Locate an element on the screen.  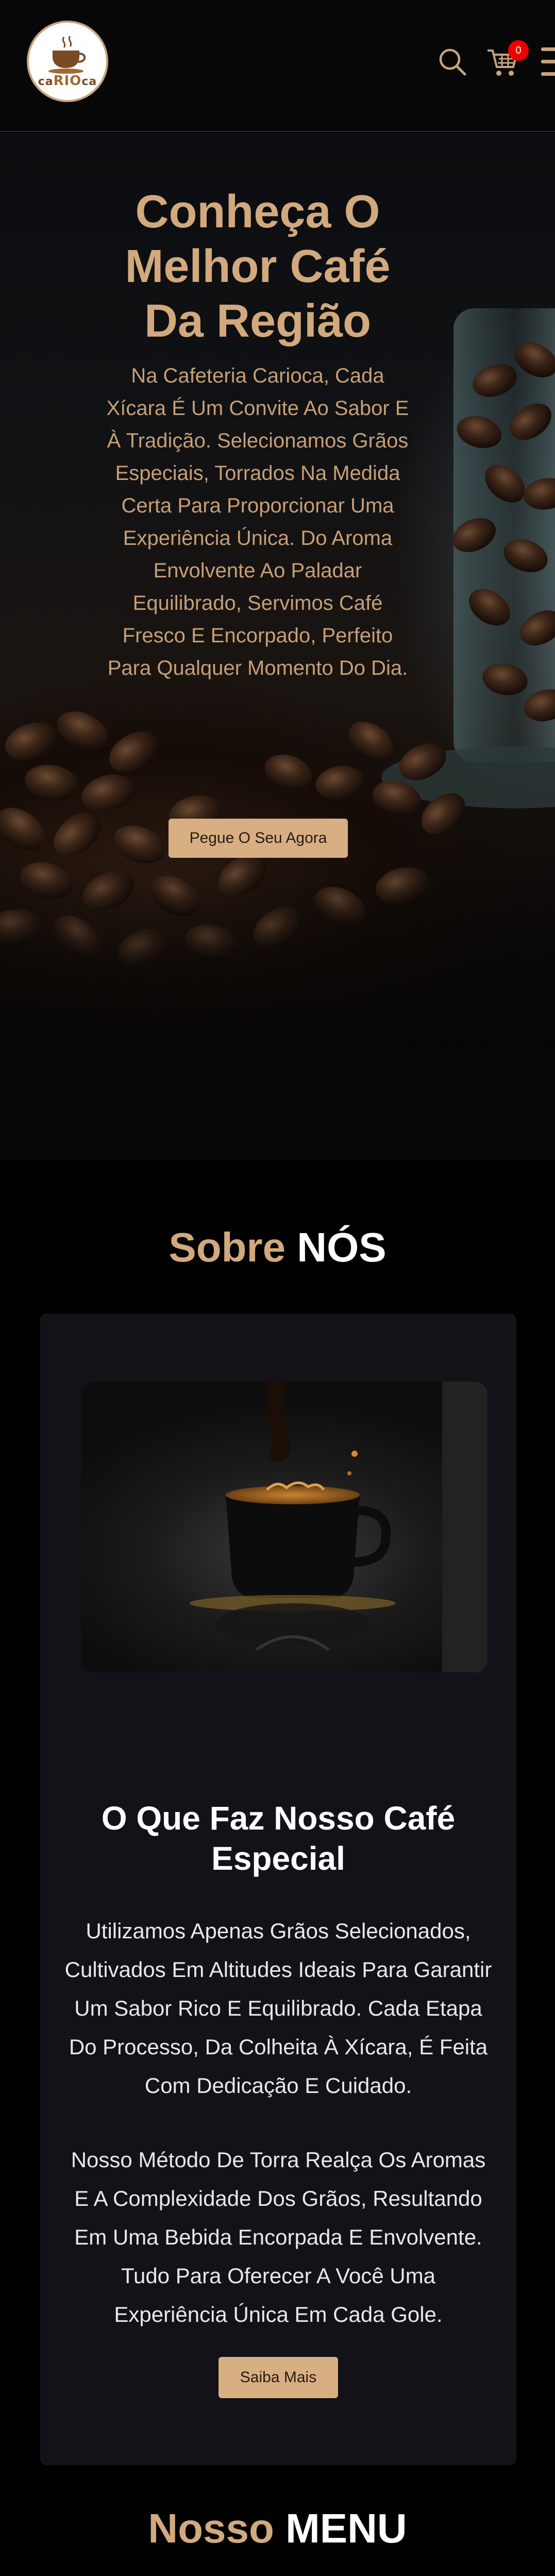
brand-logo: caRIOca is located at coordinates (67, 61).